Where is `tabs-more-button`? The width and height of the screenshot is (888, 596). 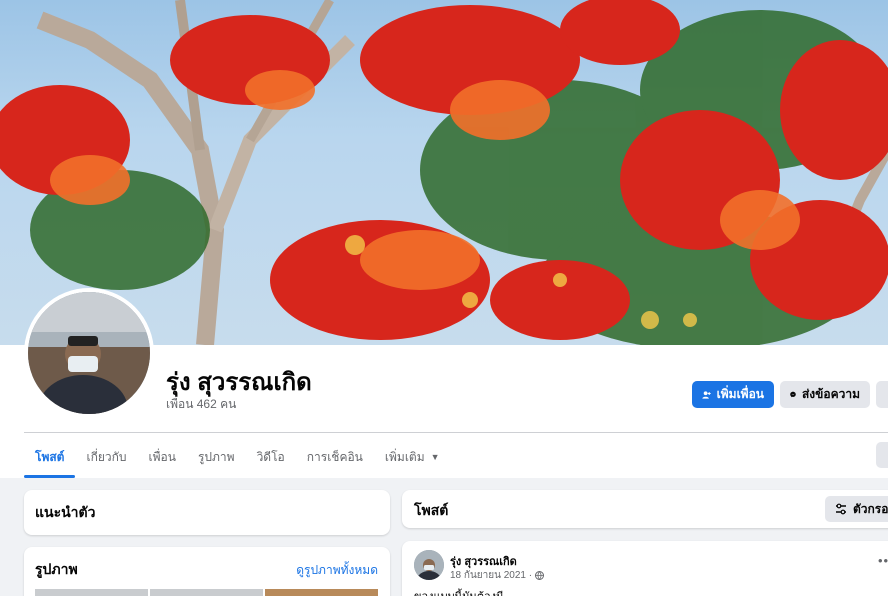
tabs-more-button is located at coordinates (882, 455).